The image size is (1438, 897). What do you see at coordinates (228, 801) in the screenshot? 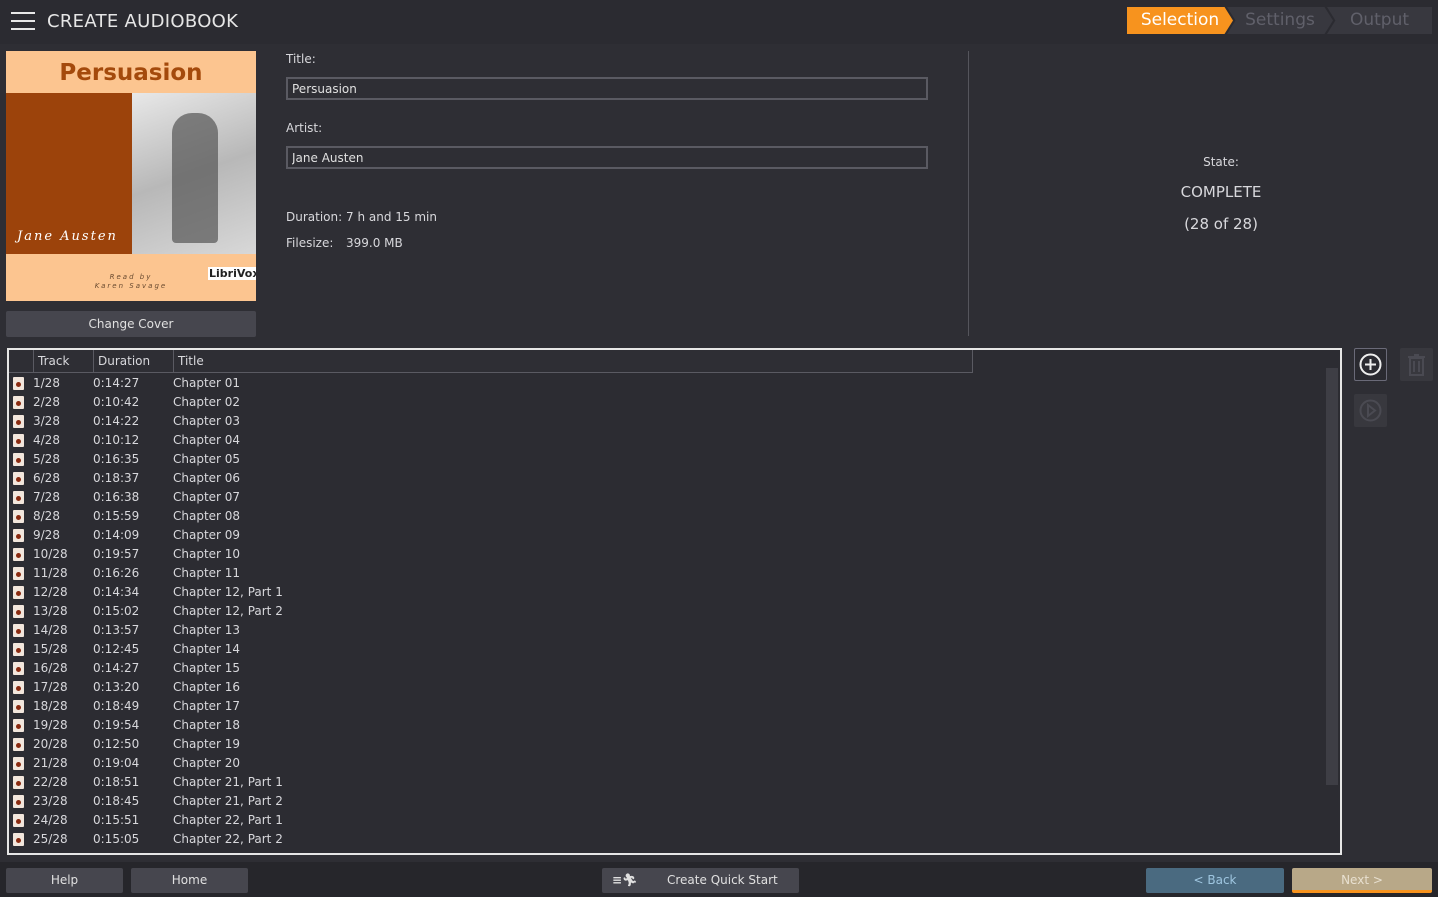
I see `title-cell: Chapter 21, Part 2` at bounding box center [228, 801].